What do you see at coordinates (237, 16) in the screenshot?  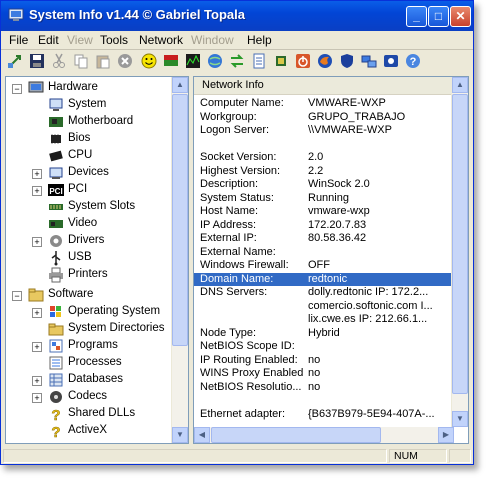 I see `title-bar: System Info v1.44 © Gabriel Topala _ □ ✕` at bounding box center [237, 16].